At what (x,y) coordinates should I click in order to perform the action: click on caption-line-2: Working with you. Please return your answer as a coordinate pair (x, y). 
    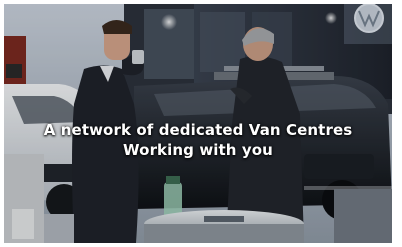
    Looking at the image, I should click on (198, 150).